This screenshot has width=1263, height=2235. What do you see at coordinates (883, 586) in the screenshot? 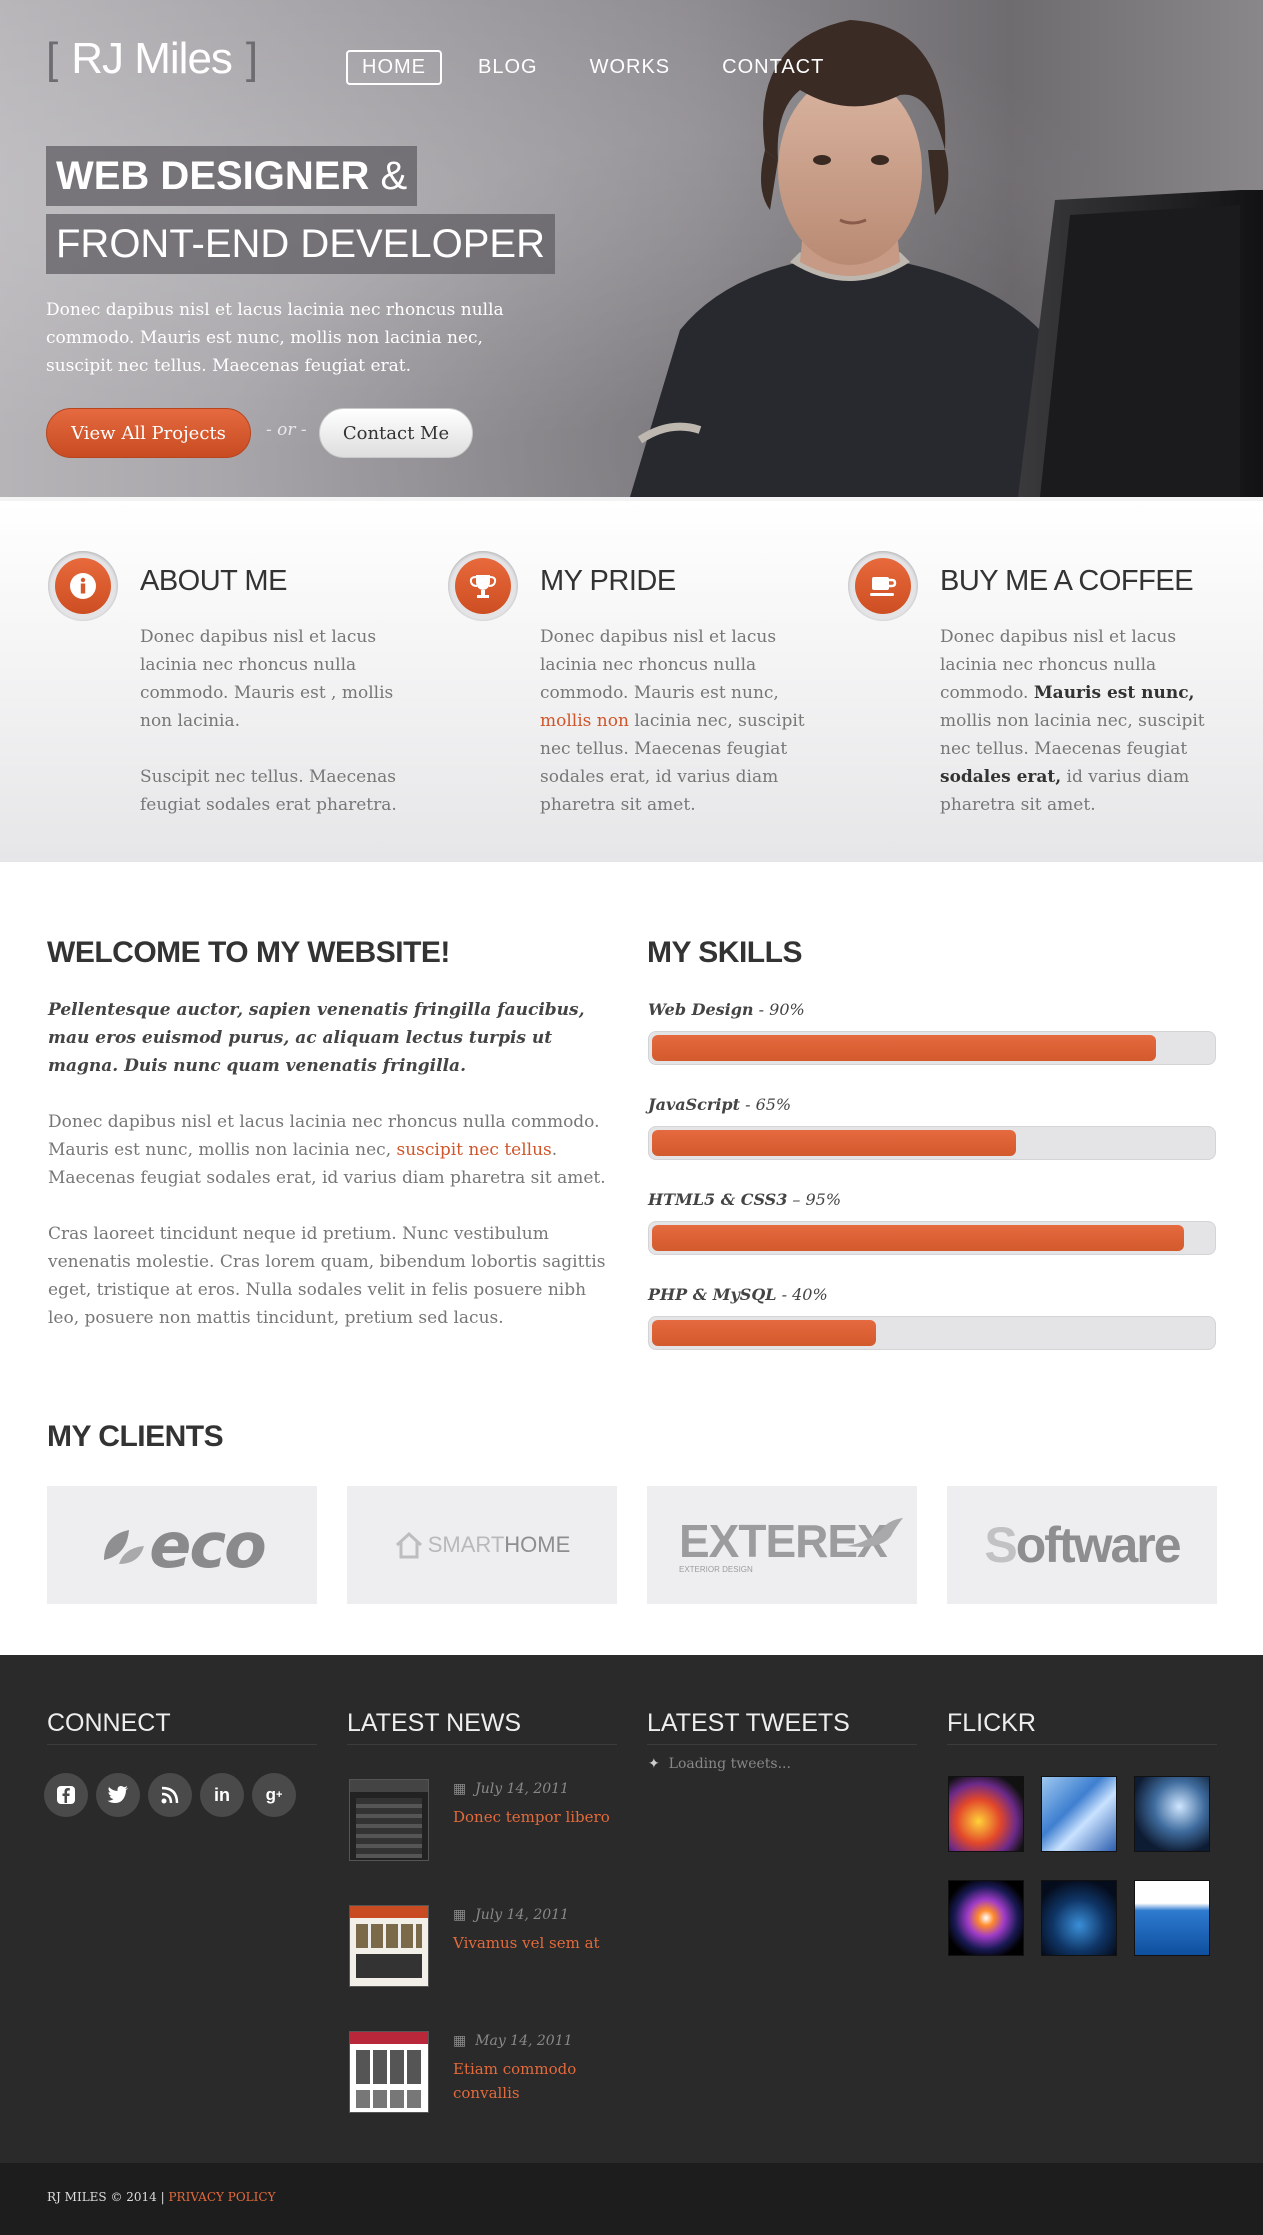
I see `coffee-cup-icon` at bounding box center [883, 586].